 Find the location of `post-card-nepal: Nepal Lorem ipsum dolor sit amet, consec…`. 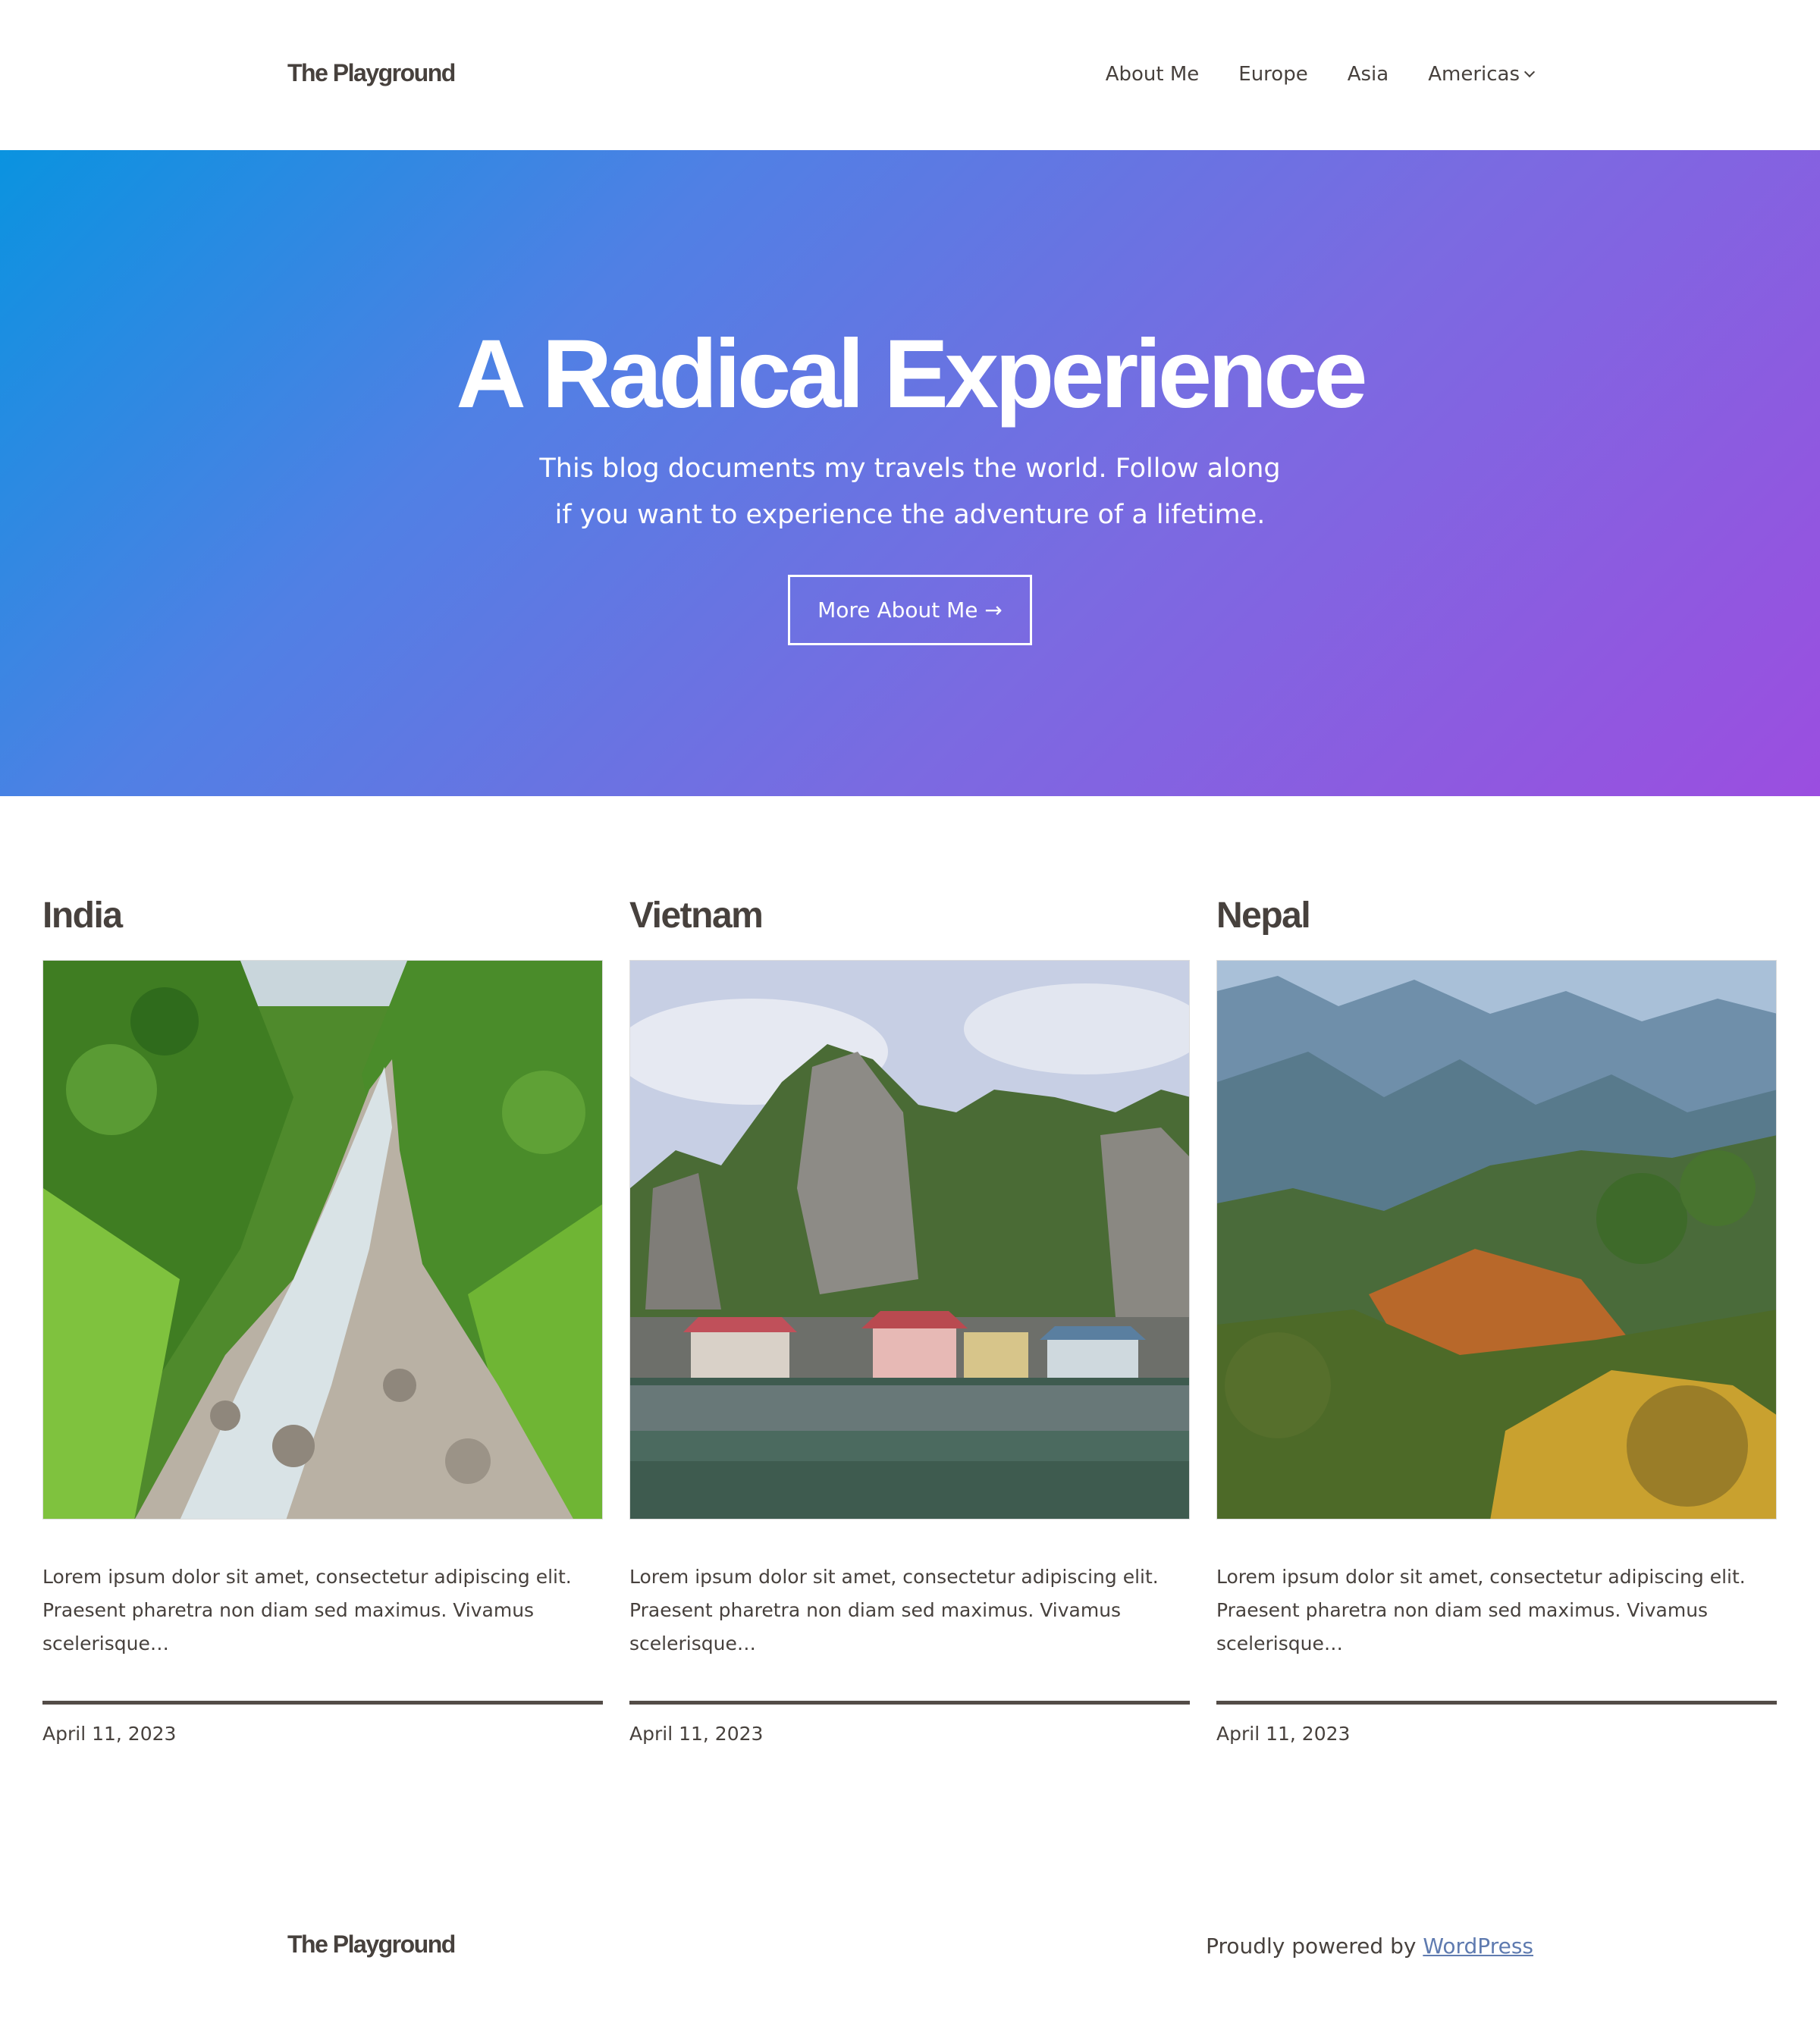

post-card-nepal: Nepal Lorem ipsum dolor sit amet, consec… is located at coordinates (1496, 1320).